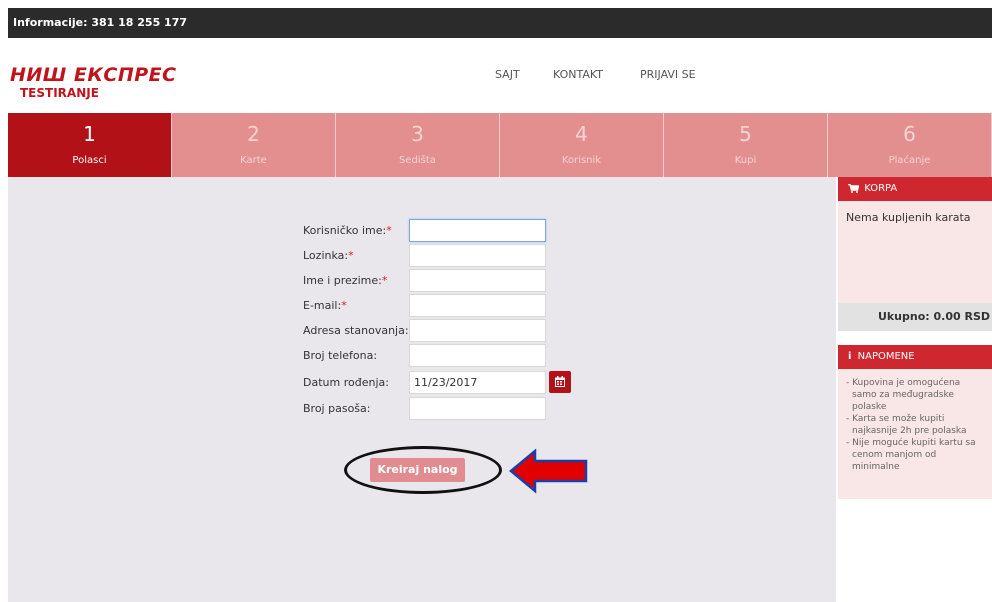 Image resolution: width=992 pixels, height=602 pixels. I want to click on note-line: cenom manjom od, so click(894, 455).